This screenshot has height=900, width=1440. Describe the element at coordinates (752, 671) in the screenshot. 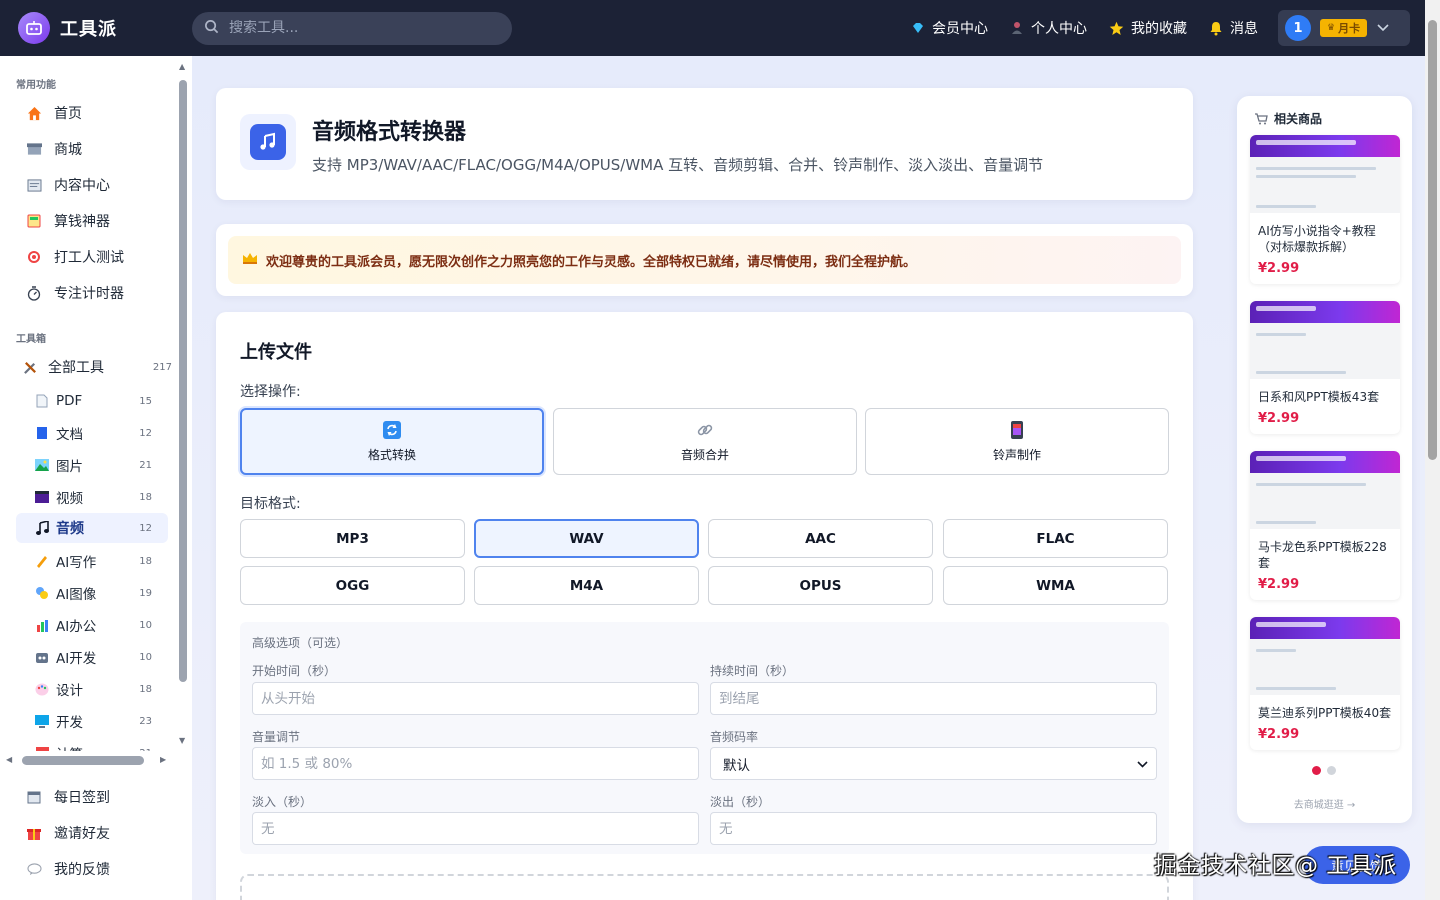

I see `duration-label: 持续时间（秒）` at that location.